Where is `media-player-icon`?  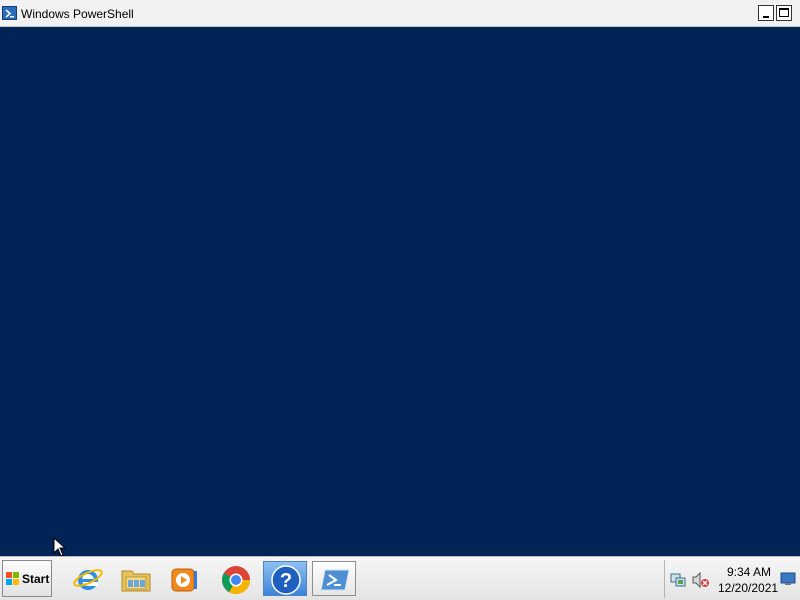 media-player-icon is located at coordinates (184, 580).